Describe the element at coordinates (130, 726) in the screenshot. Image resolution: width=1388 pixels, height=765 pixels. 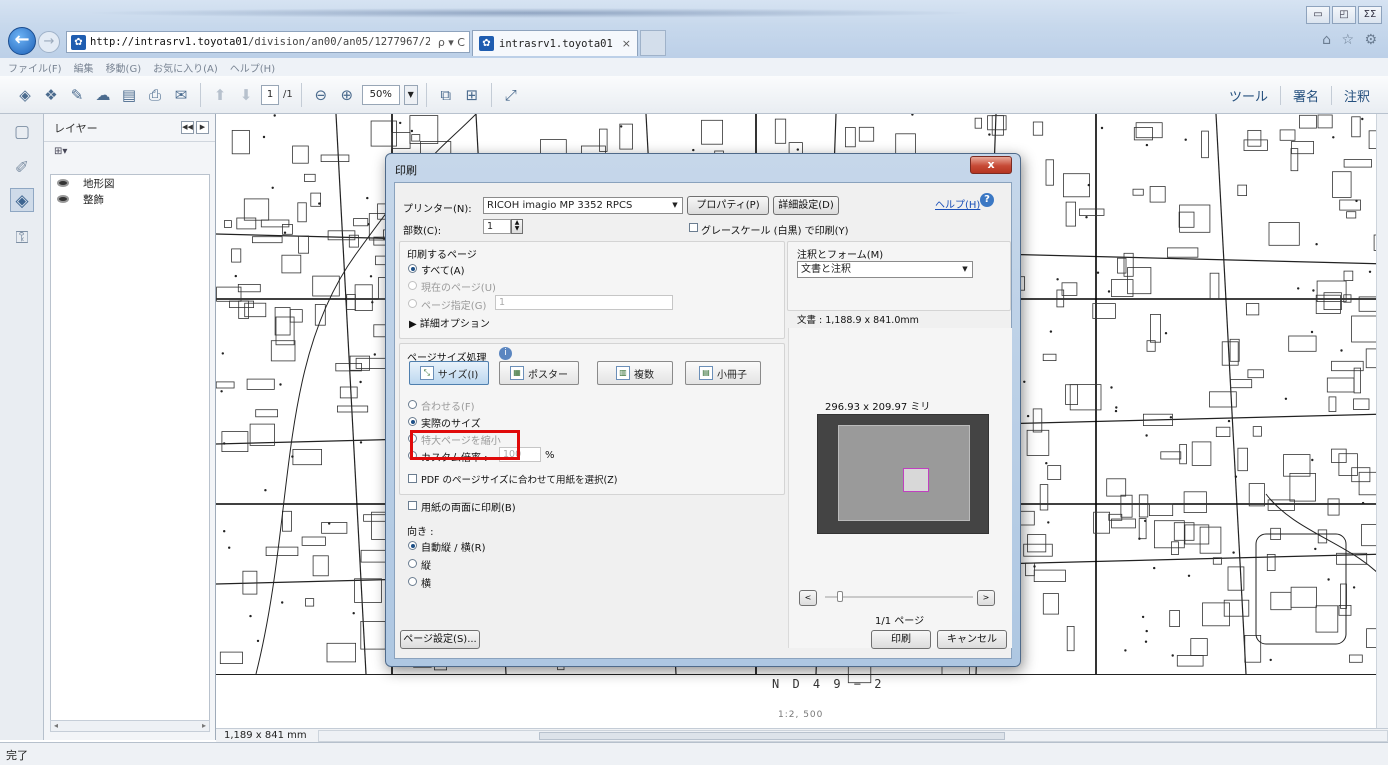
I see `layer-panel-scrollbar: ◂ ▸` at that location.